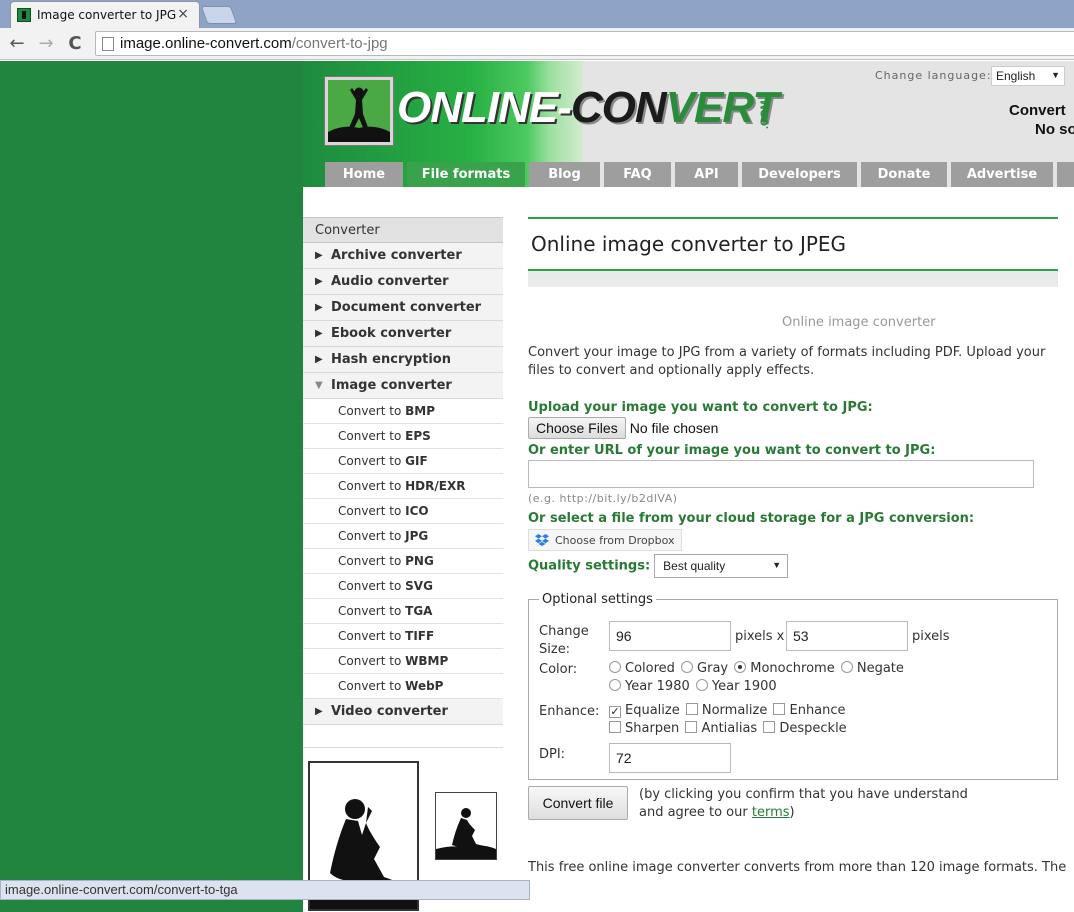  What do you see at coordinates (424, 686) in the screenshot?
I see `subitem-format: WebP` at bounding box center [424, 686].